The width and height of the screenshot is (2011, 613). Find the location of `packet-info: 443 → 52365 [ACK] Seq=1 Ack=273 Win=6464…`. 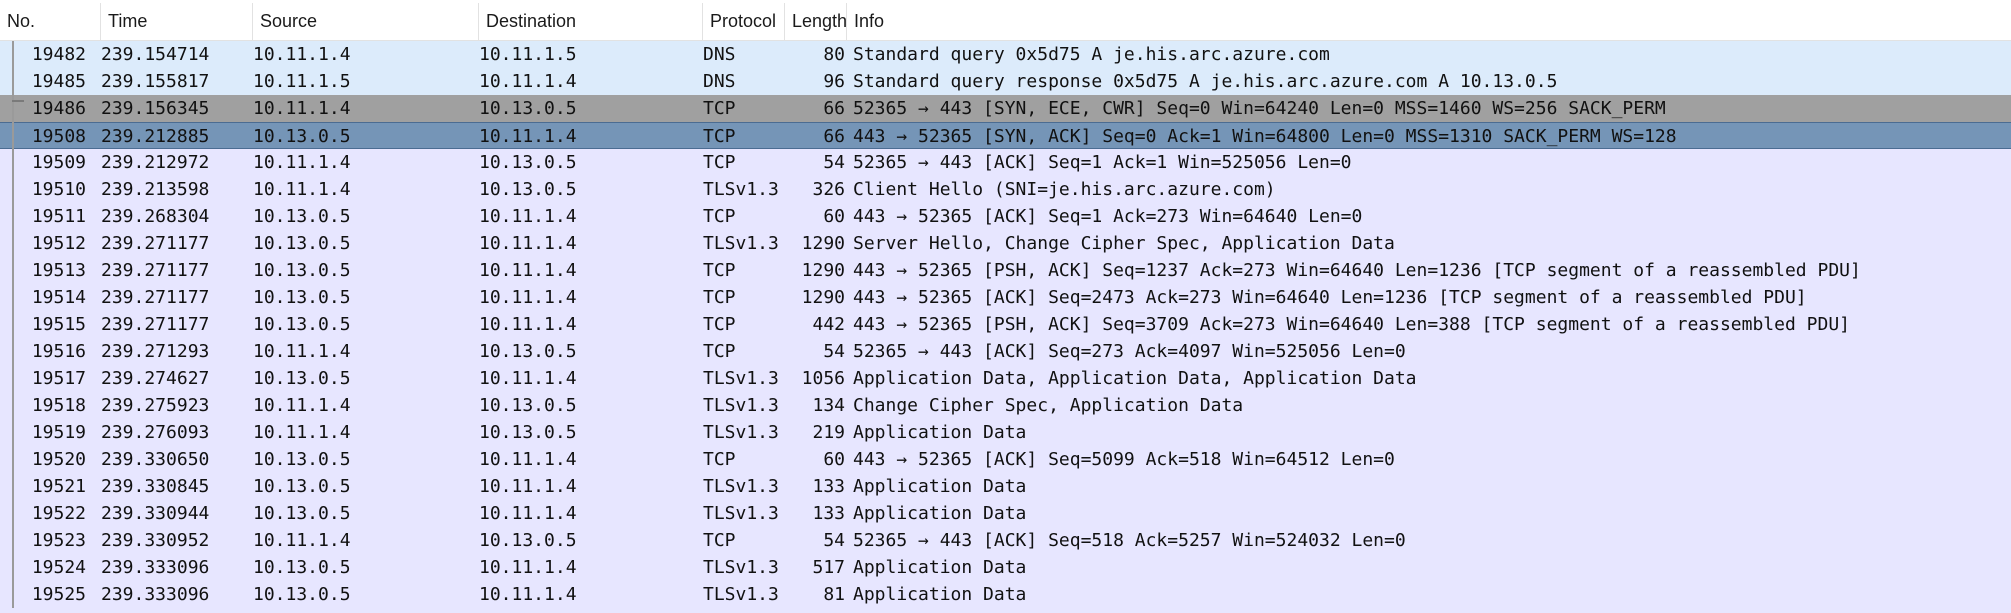

packet-info: 443 → 52365 [ACK] Seq=1 Ack=273 Win=6464… is located at coordinates (1108, 216).